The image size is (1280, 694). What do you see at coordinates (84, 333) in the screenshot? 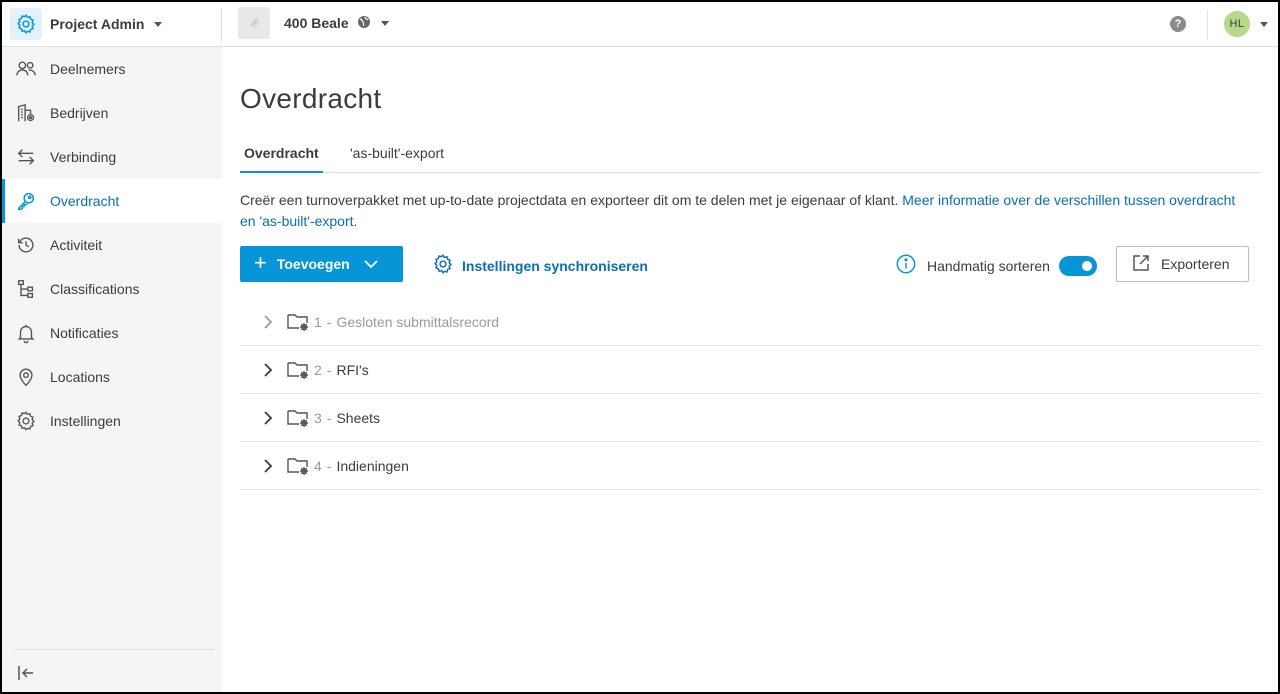
I see `sidebar-item-label: Notificaties` at bounding box center [84, 333].